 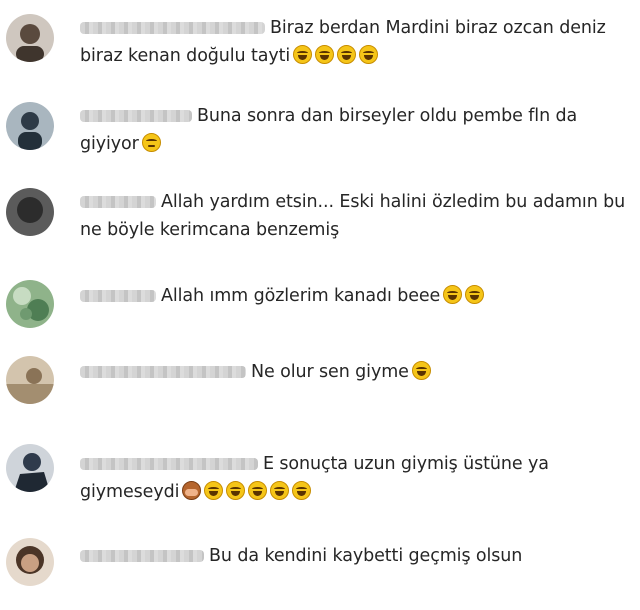 I want to click on comment-body: Allah ımm gözlerim kanadı beee, so click(x=301, y=296).